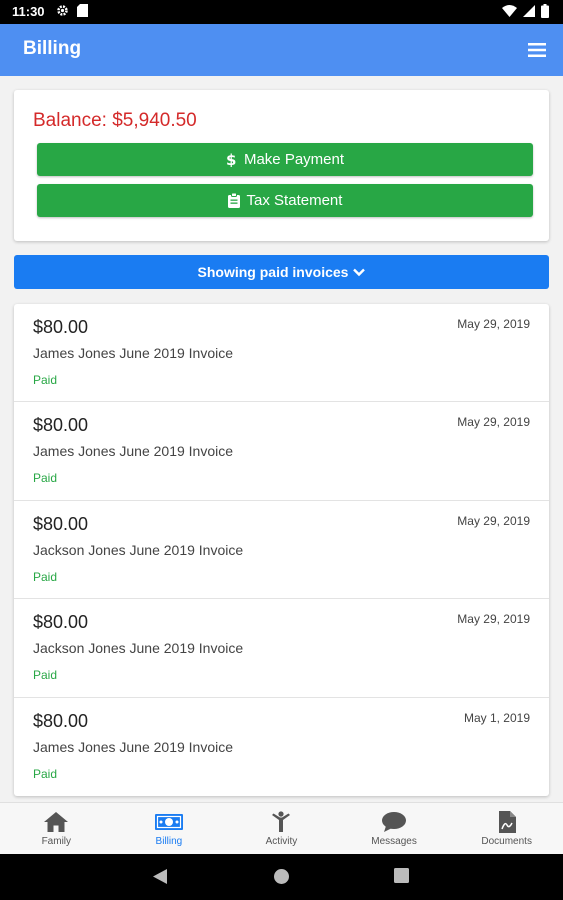 The image size is (563, 900). I want to click on system-nav-bar, so click(281, 877).